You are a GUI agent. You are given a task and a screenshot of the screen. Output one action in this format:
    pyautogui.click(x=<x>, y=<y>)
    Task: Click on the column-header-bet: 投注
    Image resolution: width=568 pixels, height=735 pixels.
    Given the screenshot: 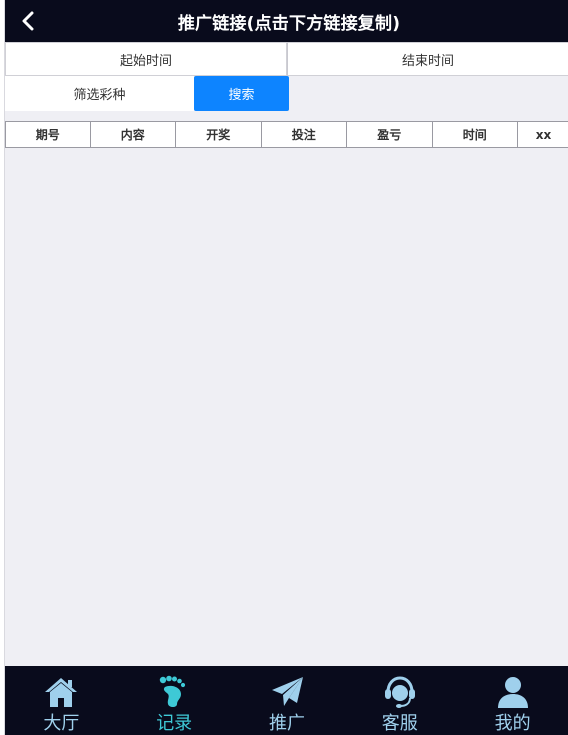 What is the action you would take?
    pyautogui.click(x=304, y=134)
    